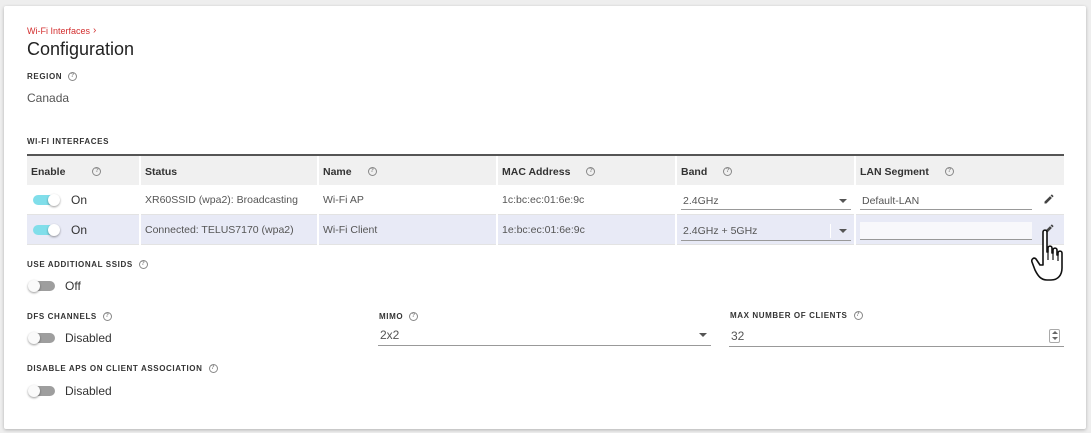 This screenshot has width=1091, height=433. I want to click on breadcrumb: Wi-Fi Interfaces ›, so click(61, 30).